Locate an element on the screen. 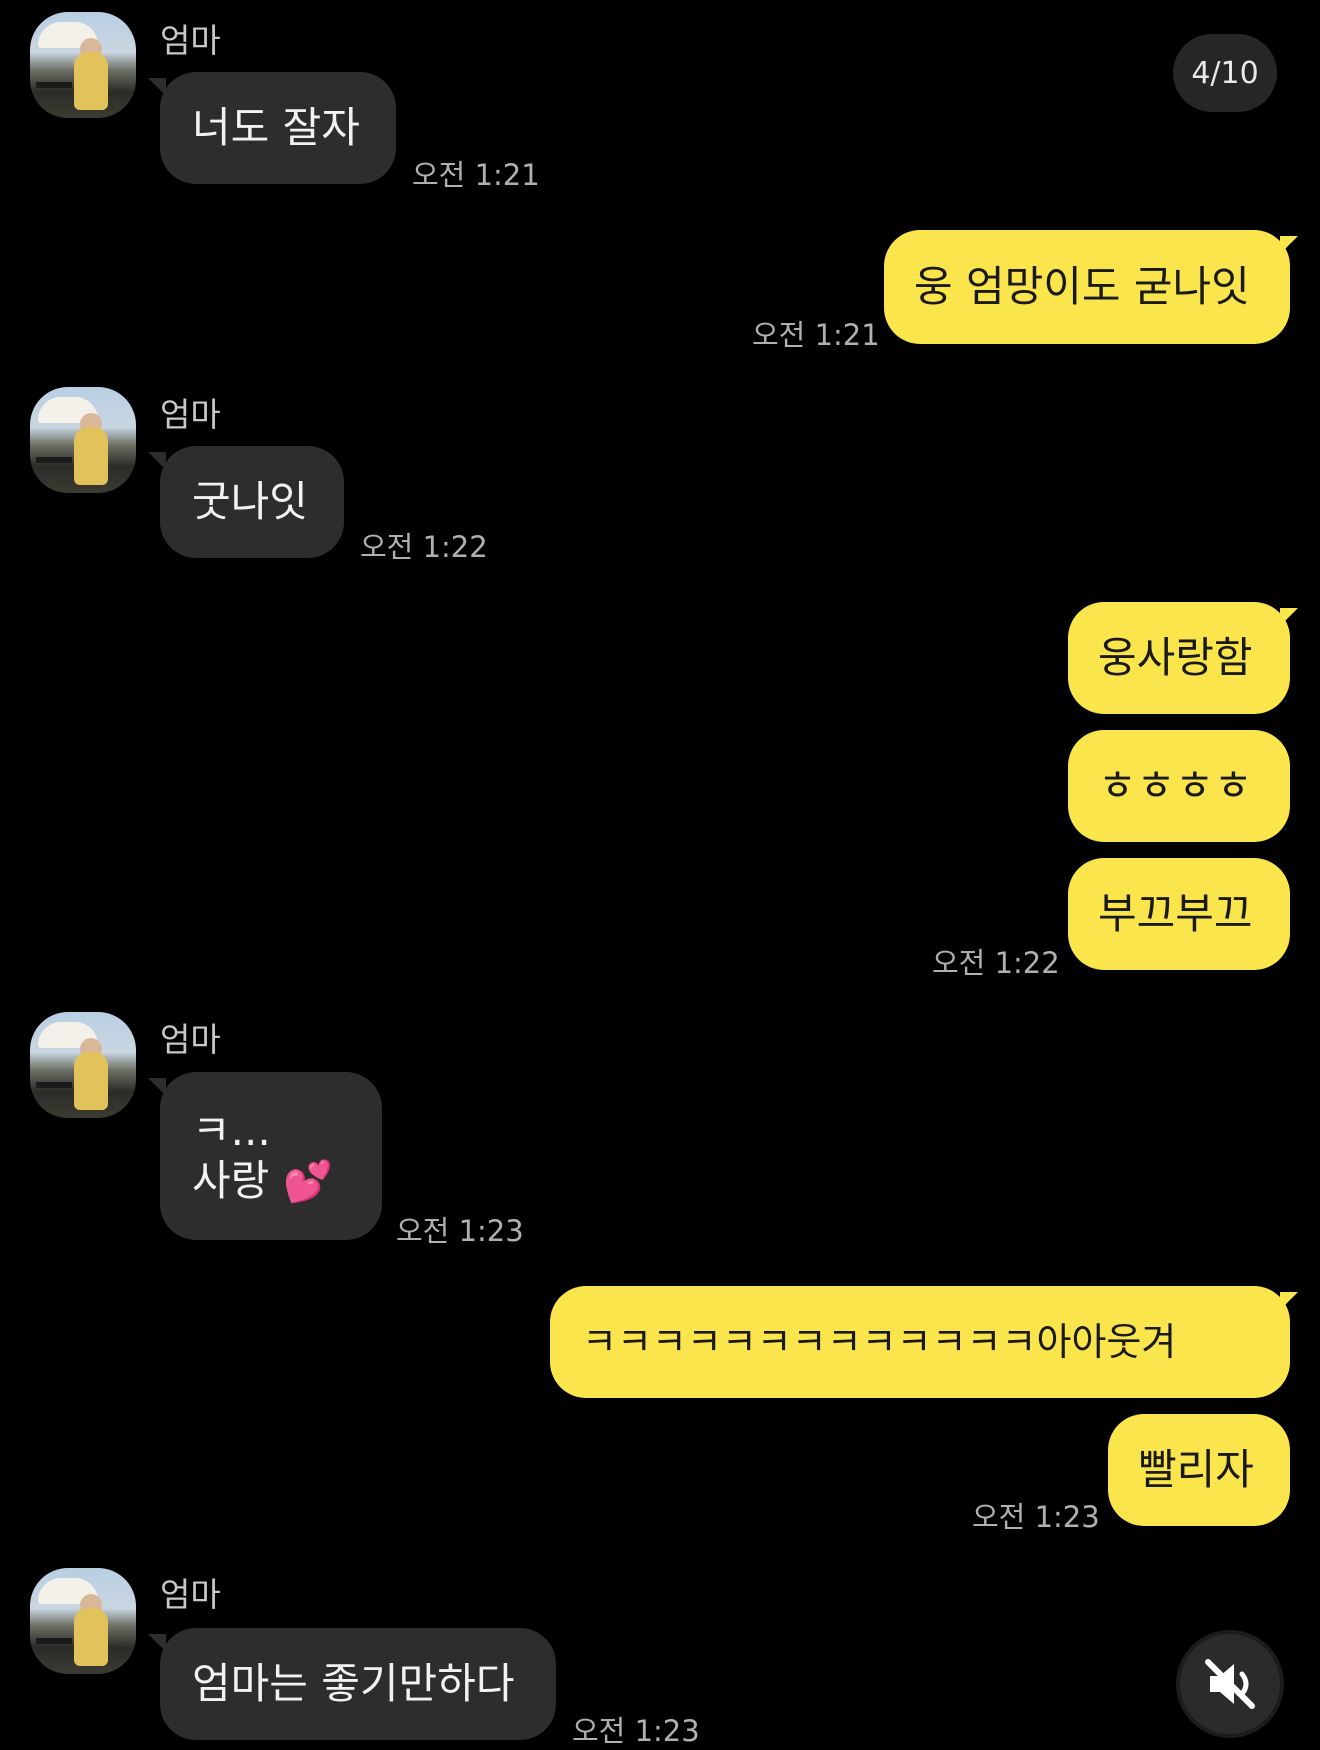 Image resolution: width=1320 pixels, height=1750 pixels. incoming-message-bubble: 너도 잘자 is located at coordinates (278, 128).